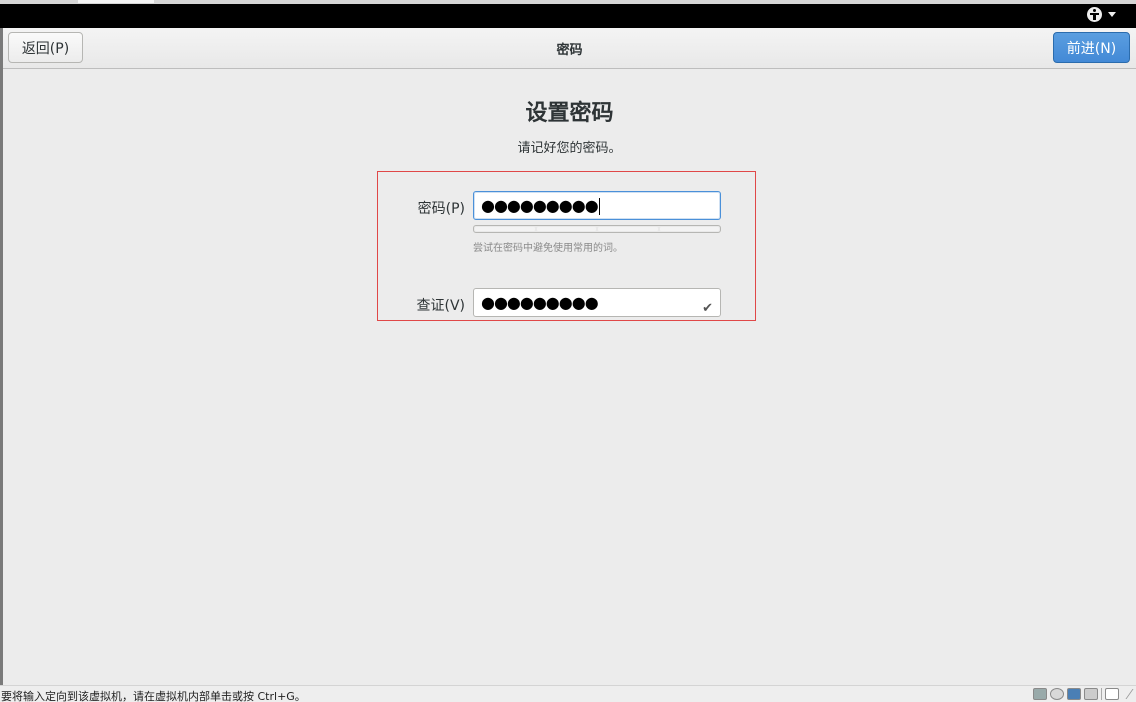 The width and height of the screenshot is (1136, 702). What do you see at coordinates (569, 113) in the screenshot?
I see `page-title: 设置密码` at bounding box center [569, 113].